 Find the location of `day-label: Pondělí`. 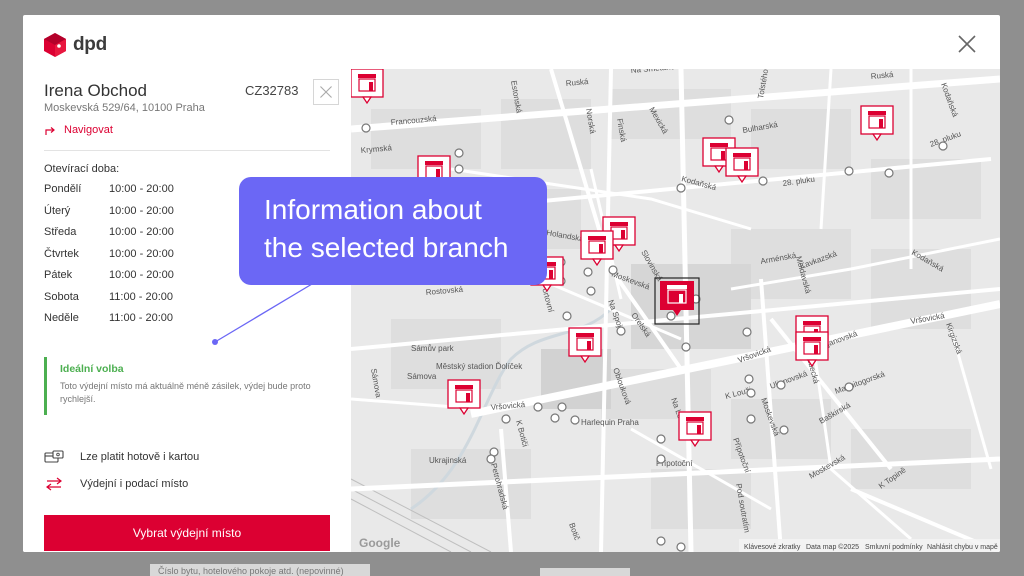

day-label: Pondělí is located at coordinates (63, 189).